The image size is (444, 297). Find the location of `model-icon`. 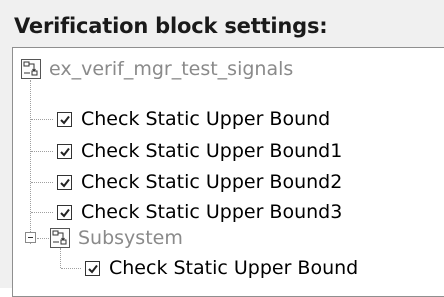

model-icon is located at coordinates (31, 69).